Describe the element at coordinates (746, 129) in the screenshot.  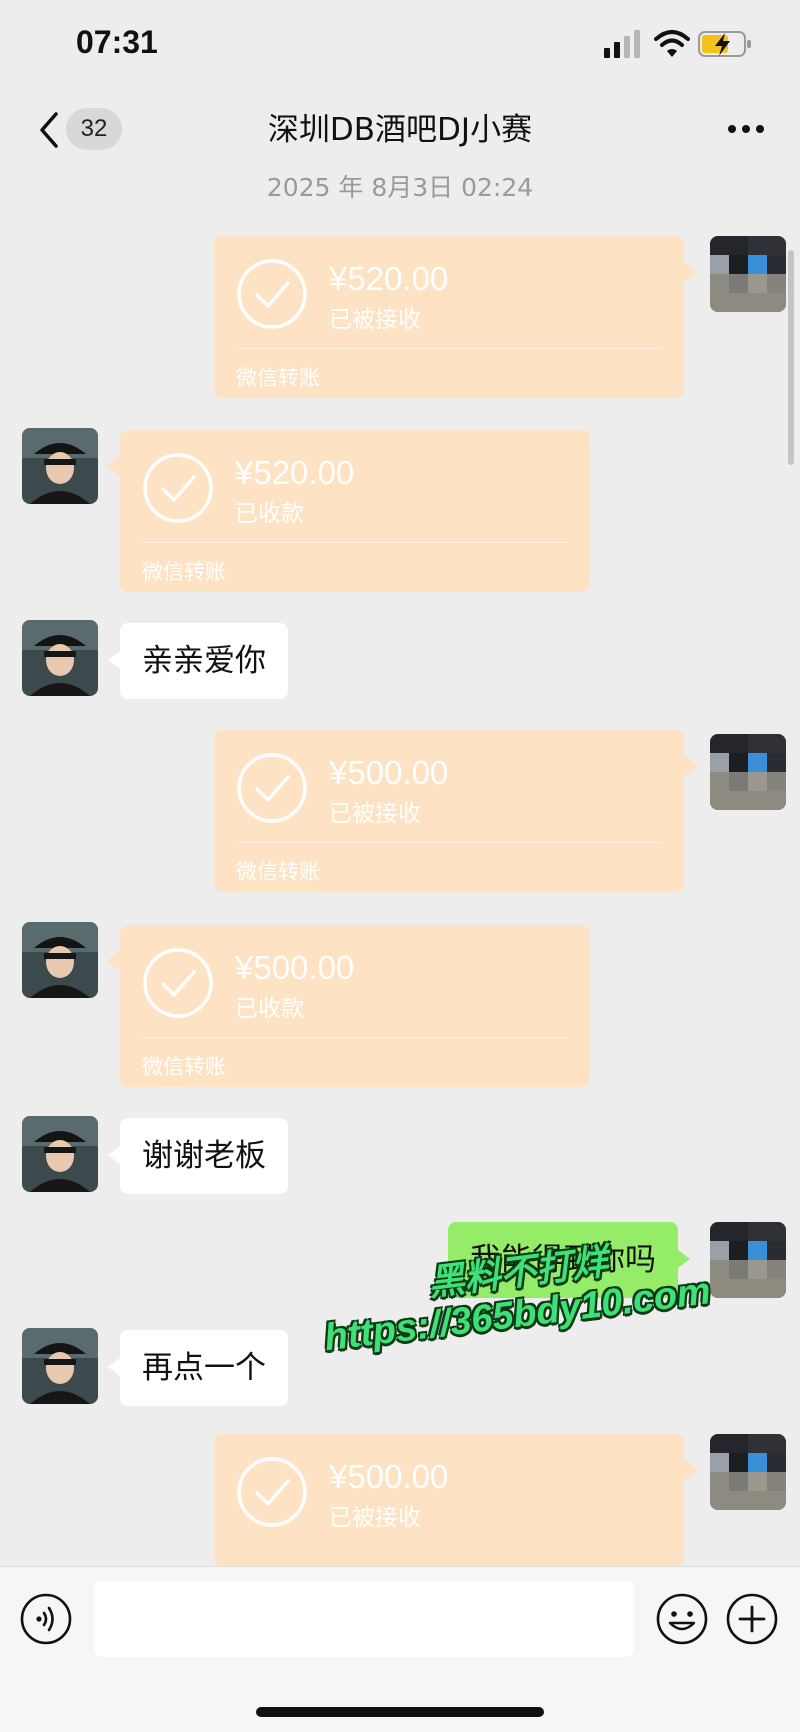
I see `more-dots-icon` at that location.